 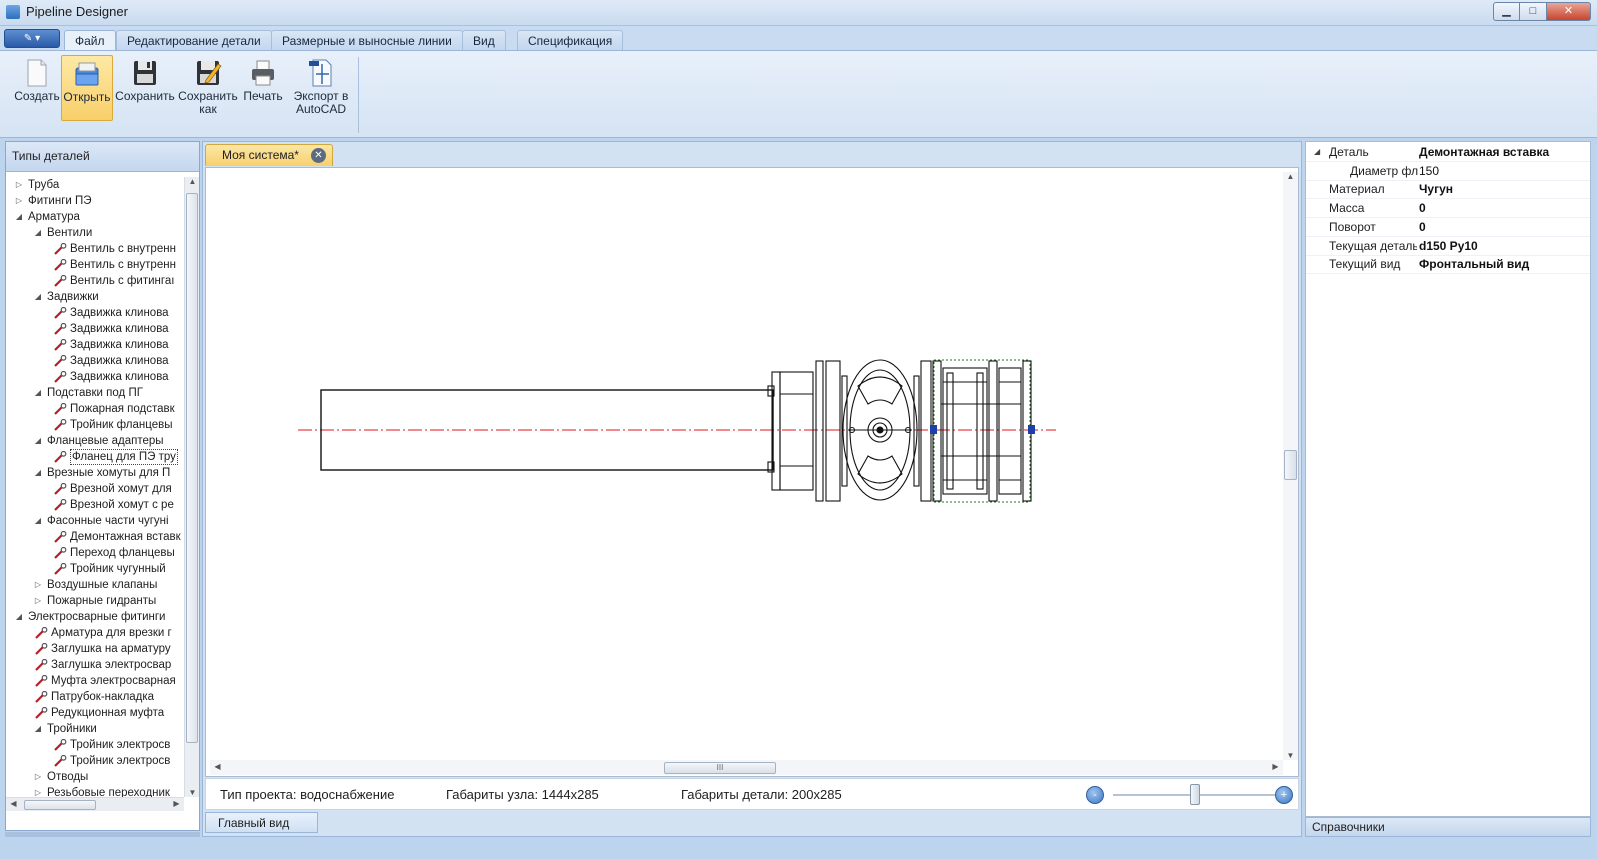 What do you see at coordinates (60, 805) in the screenshot?
I see `tree-hscroll-thumb` at bounding box center [60, 805].